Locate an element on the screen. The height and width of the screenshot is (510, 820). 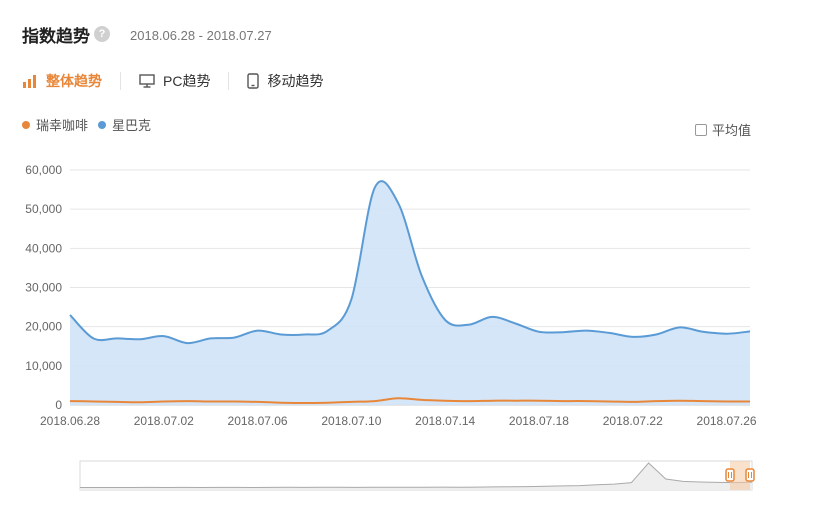
navigator-left-handle is located at coordinates (730, 475).